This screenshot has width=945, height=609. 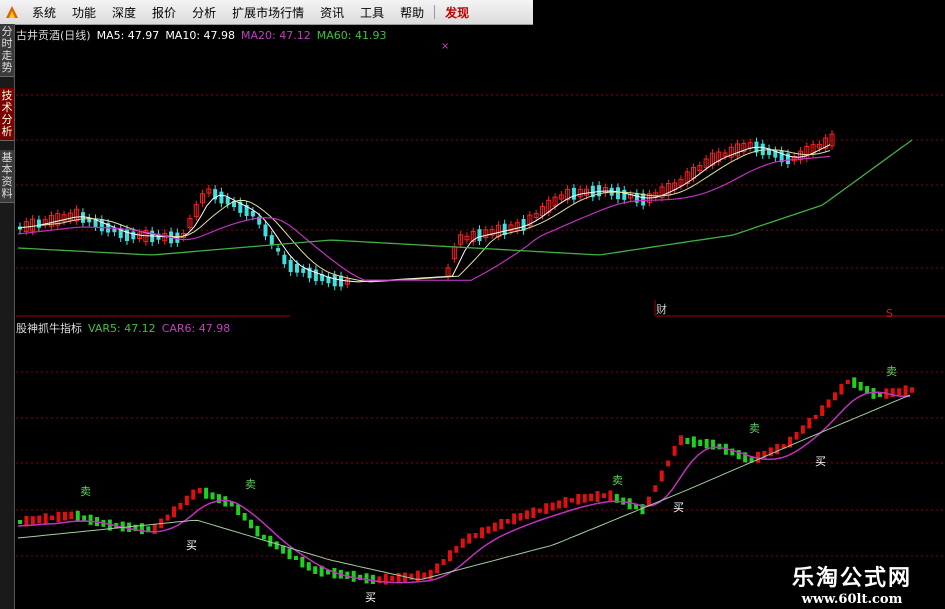 I want to click on watermark: 乐淘公式网 www.60lt.com, so click(x=852, y=583).